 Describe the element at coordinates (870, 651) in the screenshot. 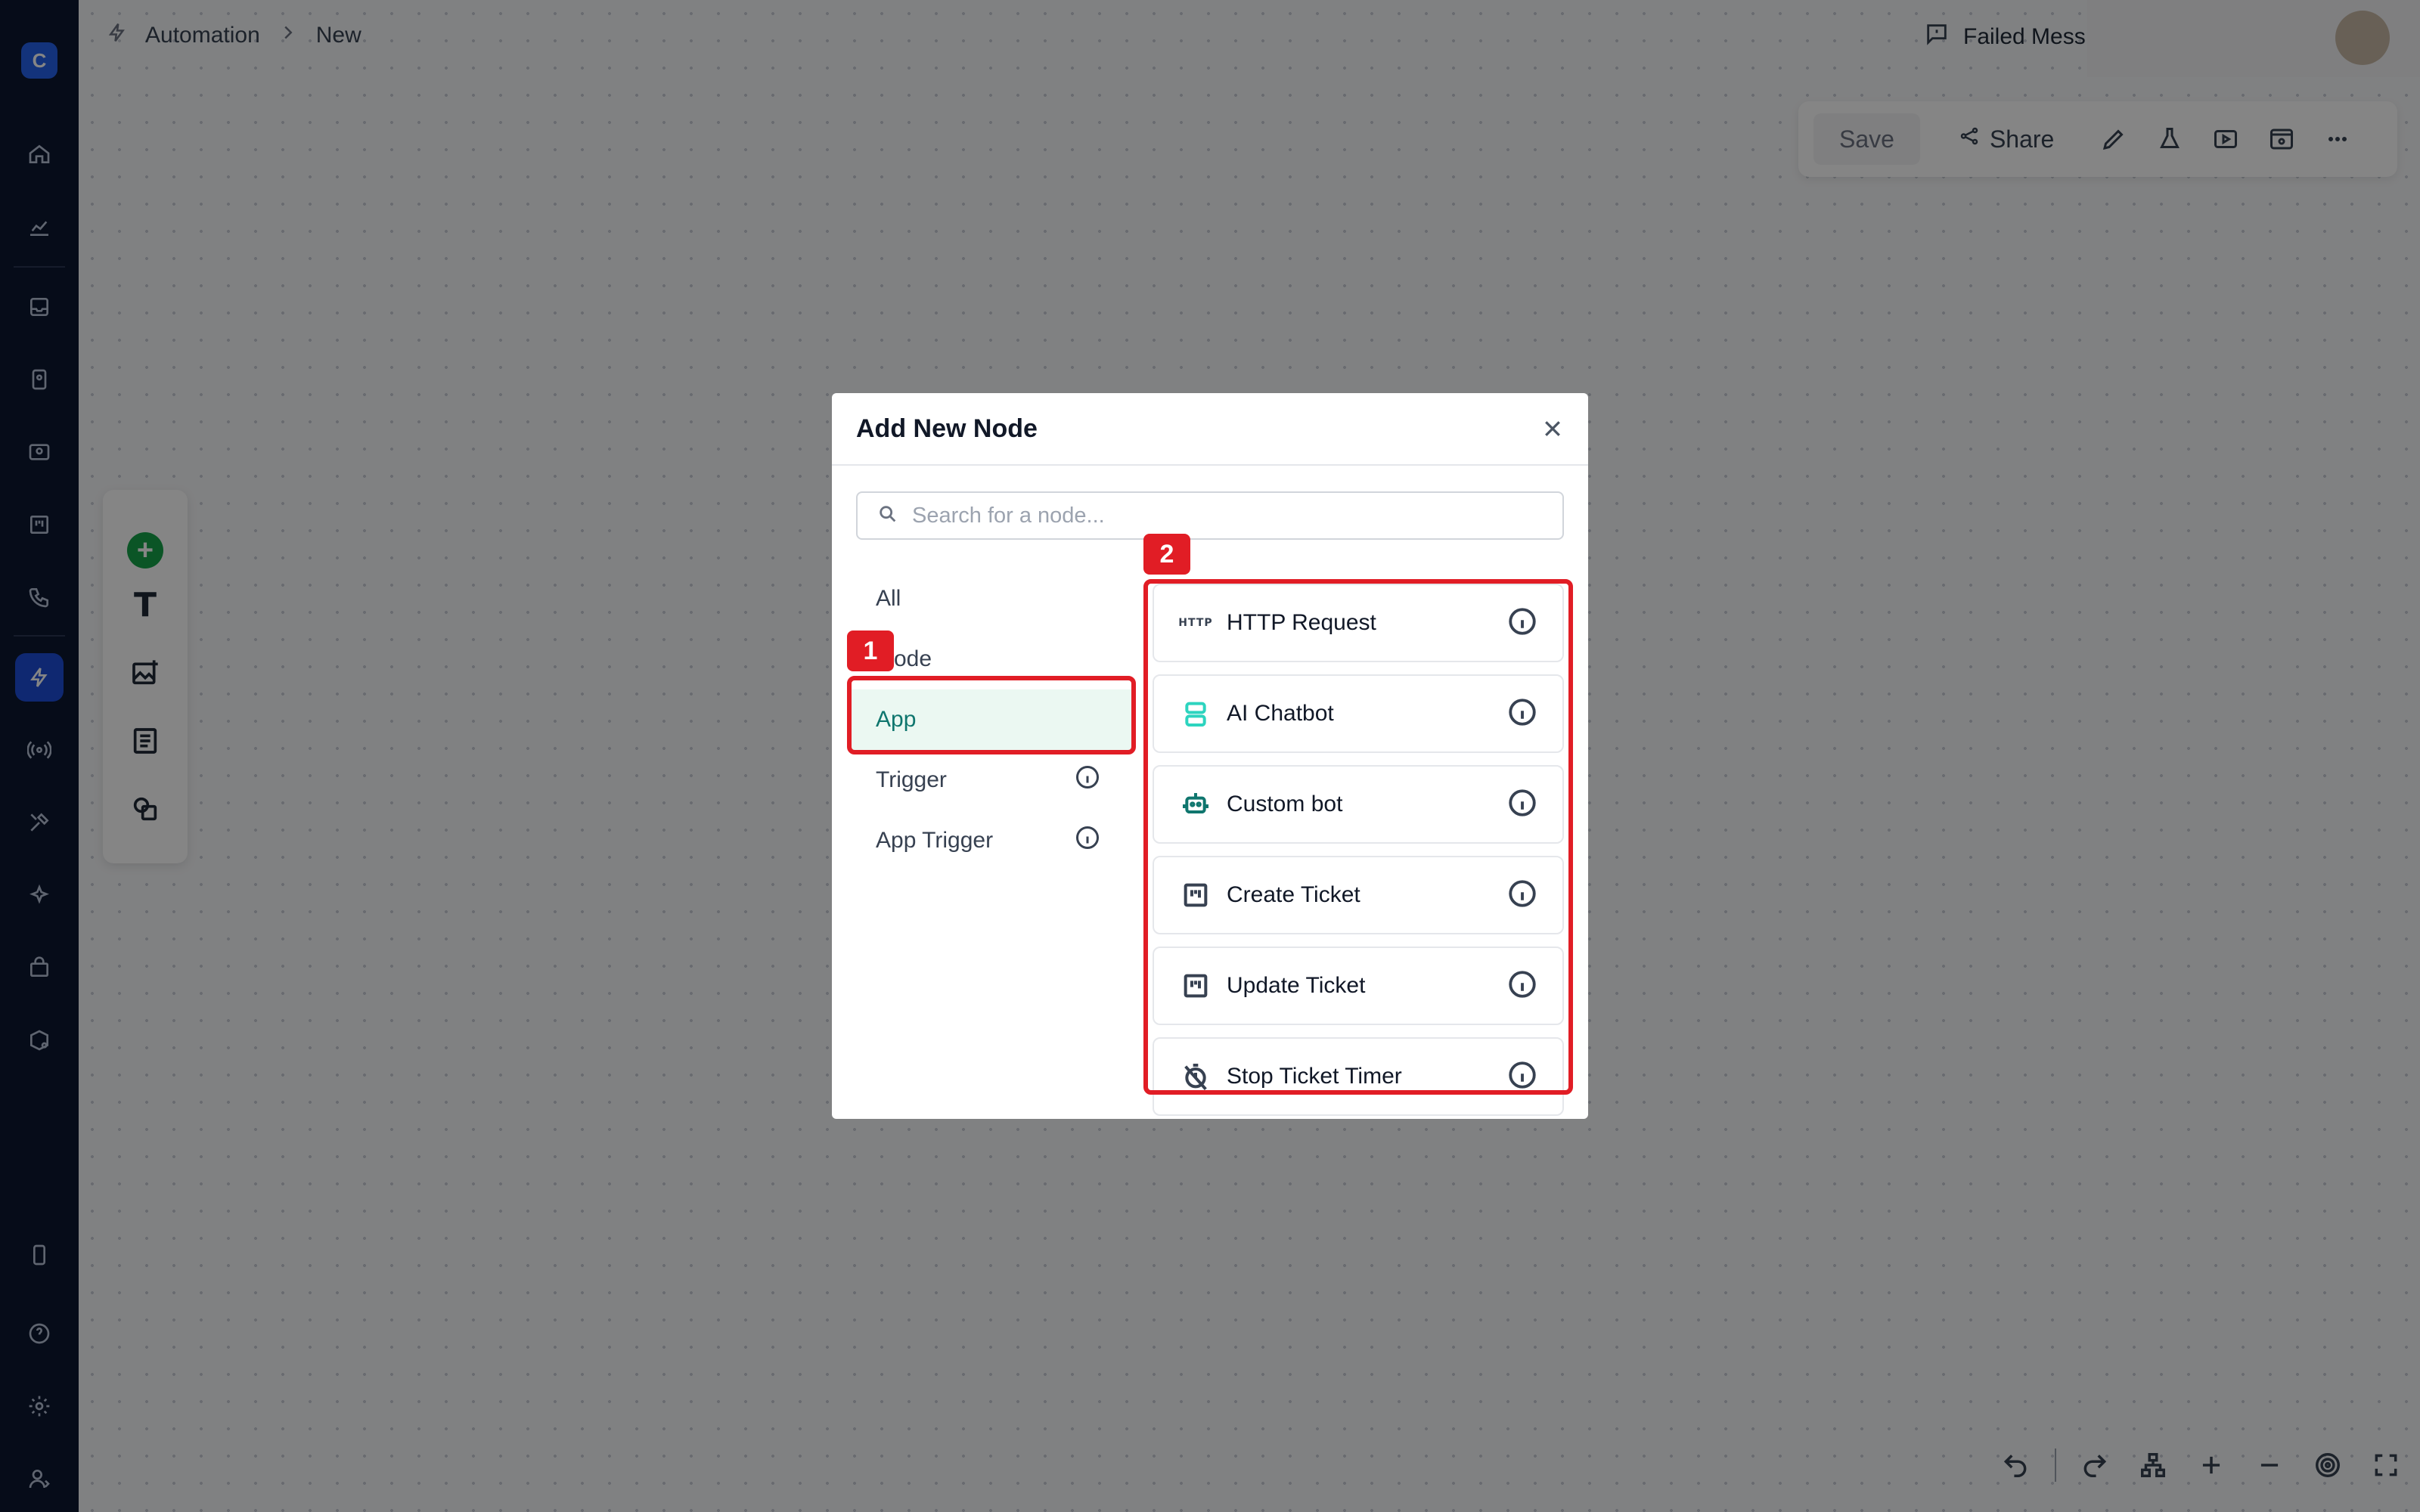

I see `annotation-badge-1: 1` at that location.